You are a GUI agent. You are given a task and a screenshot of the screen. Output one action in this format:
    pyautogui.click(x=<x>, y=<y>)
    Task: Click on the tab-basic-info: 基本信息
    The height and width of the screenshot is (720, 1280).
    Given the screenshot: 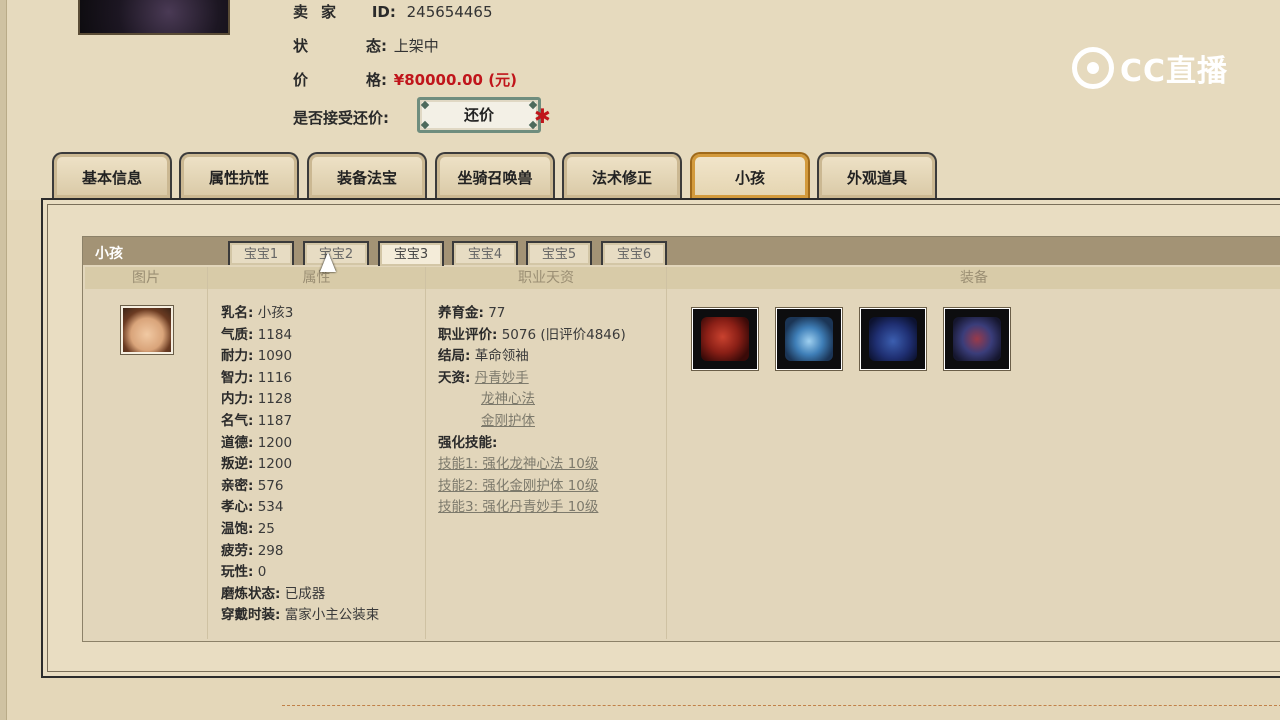 What is the action you would take?
    pyautogui.click(x=112, y=175)
    